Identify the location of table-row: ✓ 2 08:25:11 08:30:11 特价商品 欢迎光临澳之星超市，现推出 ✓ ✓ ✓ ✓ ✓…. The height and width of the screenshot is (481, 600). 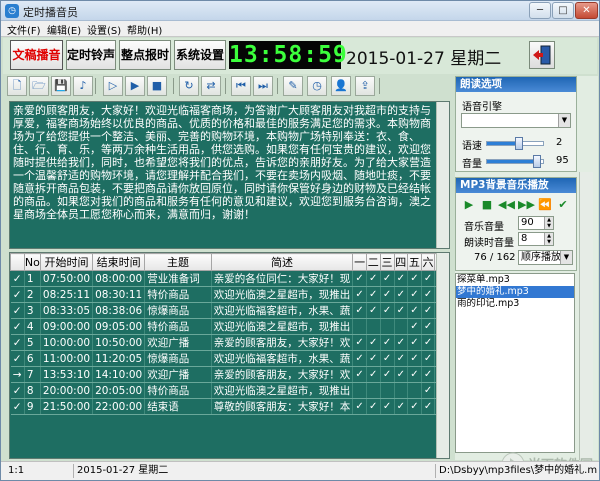
(229, 294).